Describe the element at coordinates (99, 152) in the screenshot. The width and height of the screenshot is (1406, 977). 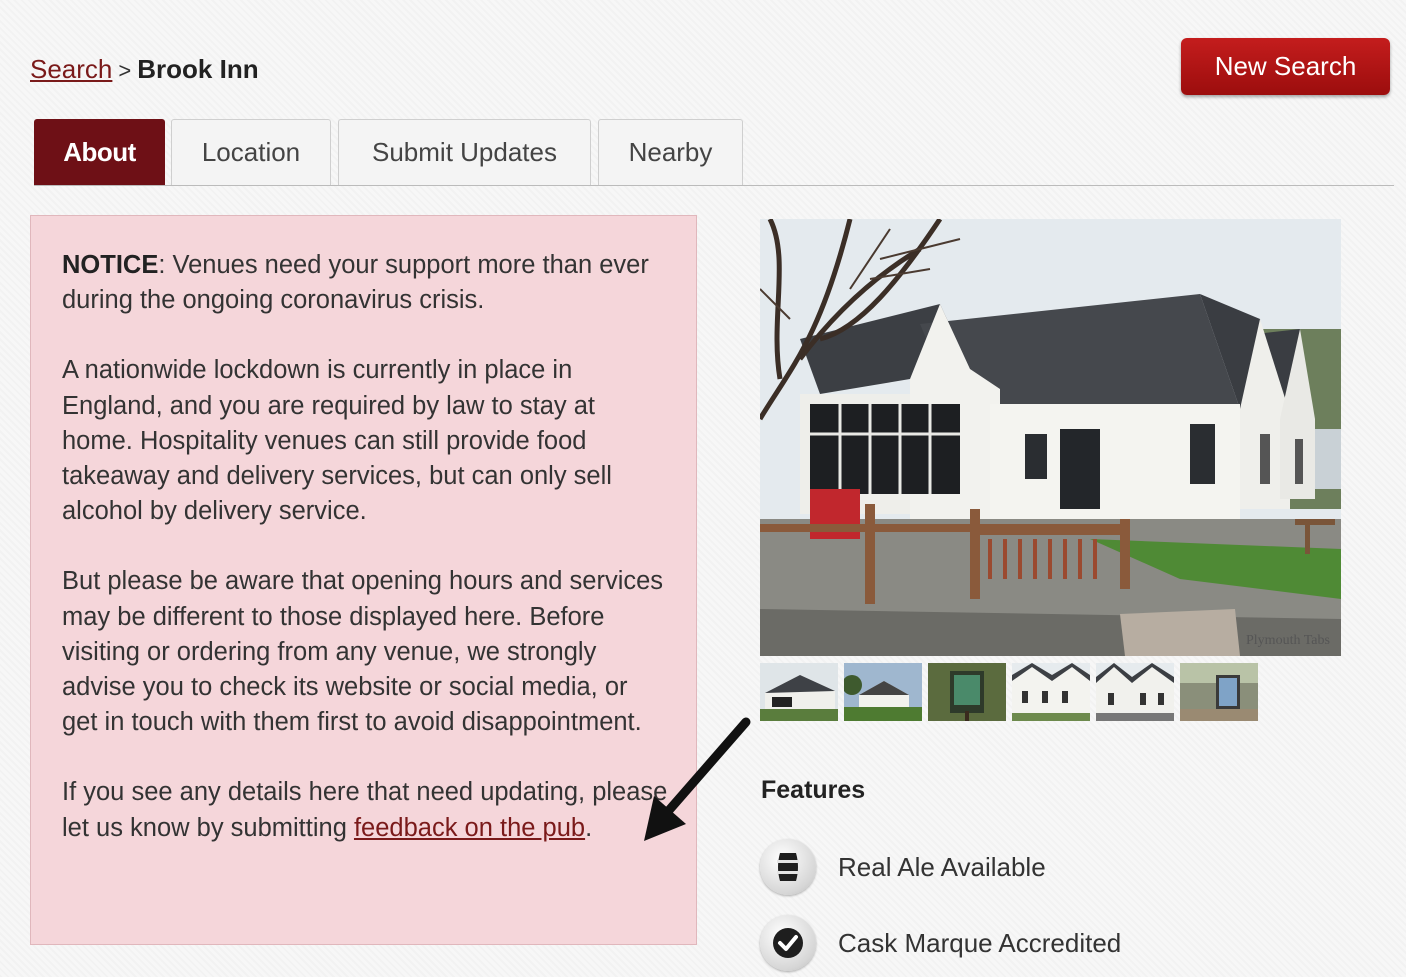
I see `tab-about: About` at that location.